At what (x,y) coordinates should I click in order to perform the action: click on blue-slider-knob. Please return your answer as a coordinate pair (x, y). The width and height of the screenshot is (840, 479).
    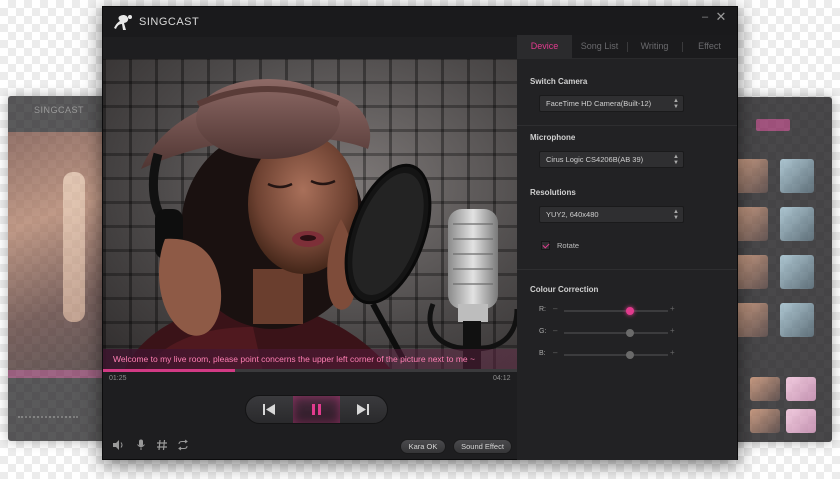
    Looking at the image, I should click on (629, 355).